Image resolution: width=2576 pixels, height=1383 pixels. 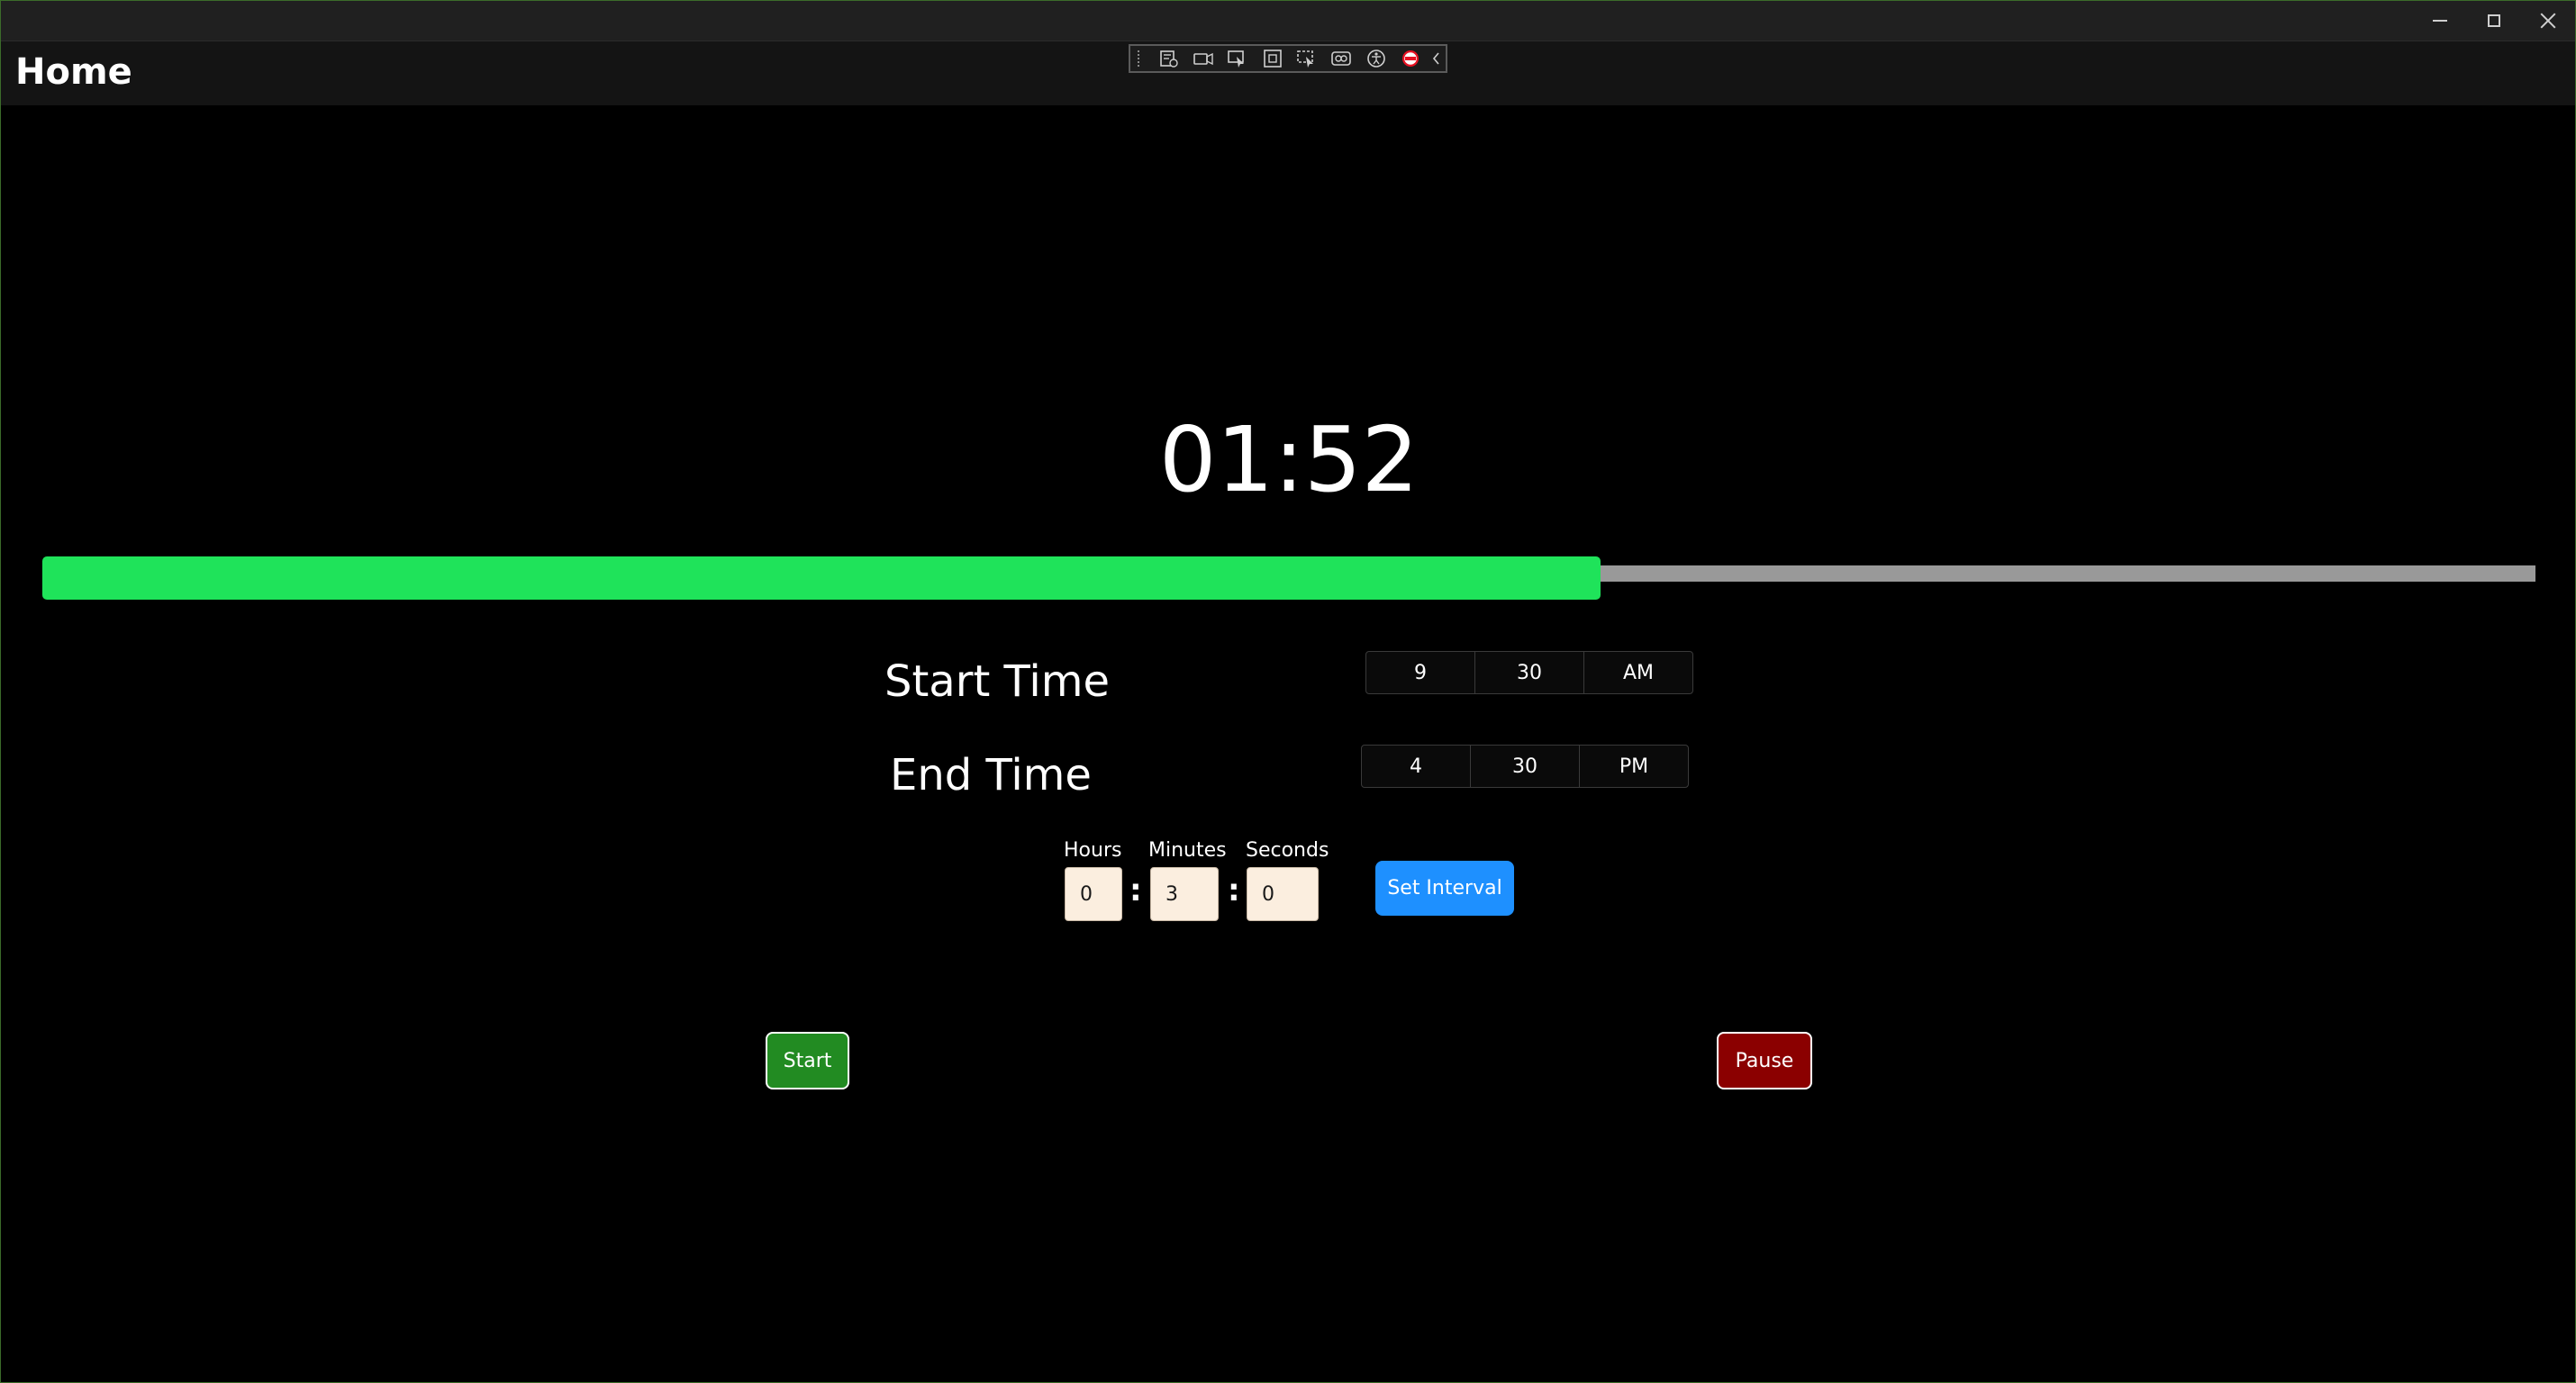 I want to click on end-time-label: End Time, so click(x=991, y=775).